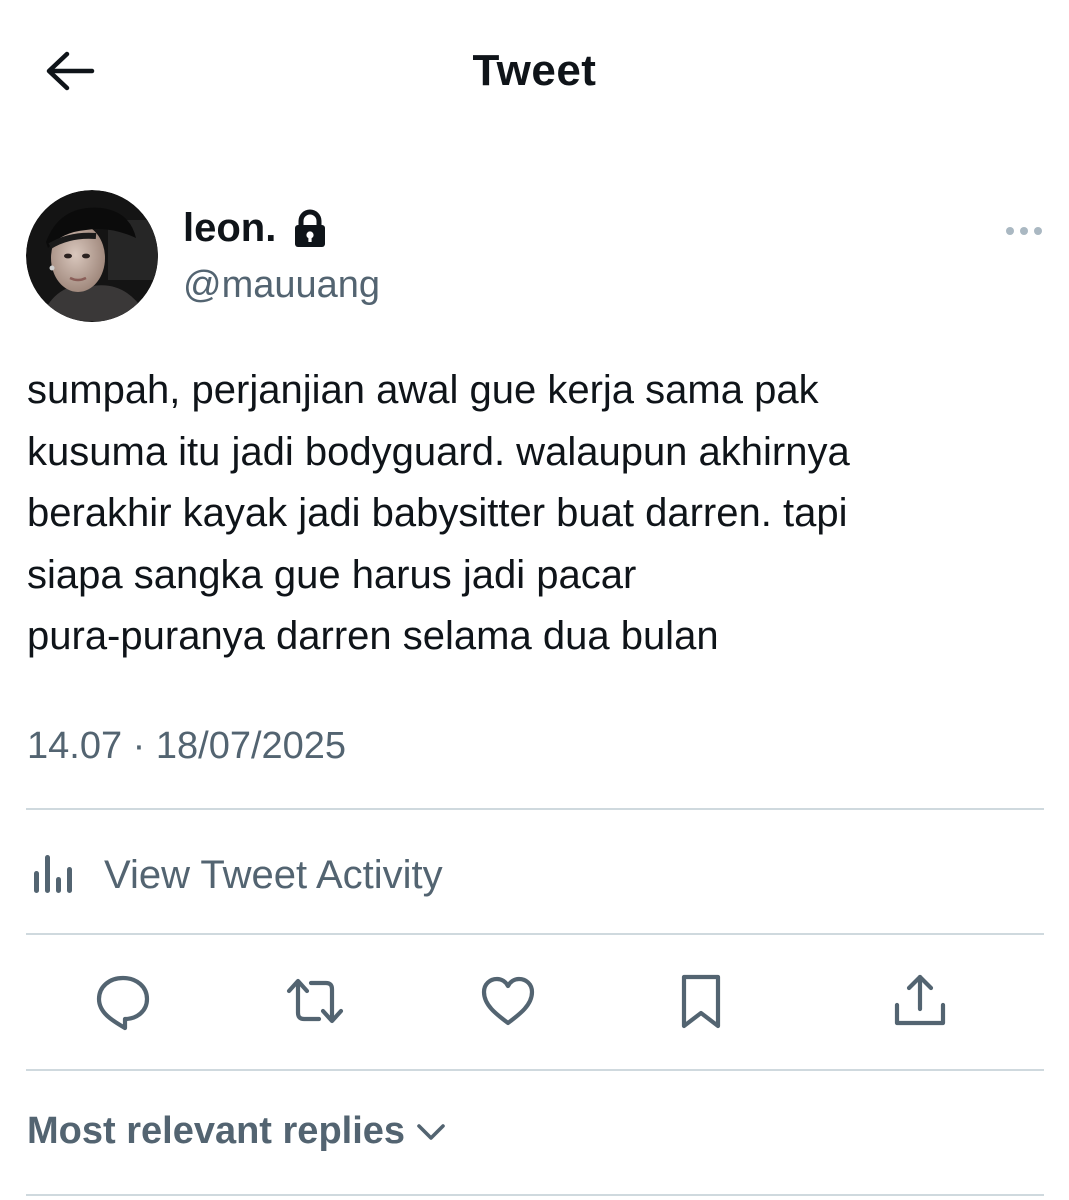 Image resolution: width=1069 pixels, height=1200 pixels. I want to click on bar-chart-icon, so click(54, 875).